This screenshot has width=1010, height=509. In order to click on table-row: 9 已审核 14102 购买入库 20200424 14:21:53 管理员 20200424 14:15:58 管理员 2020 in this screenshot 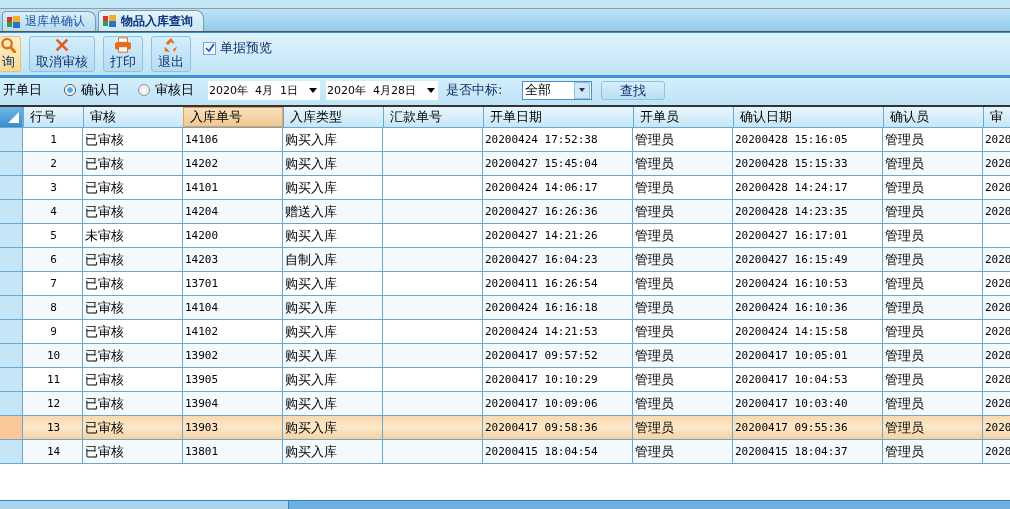, I will do `click(505, 332)`.